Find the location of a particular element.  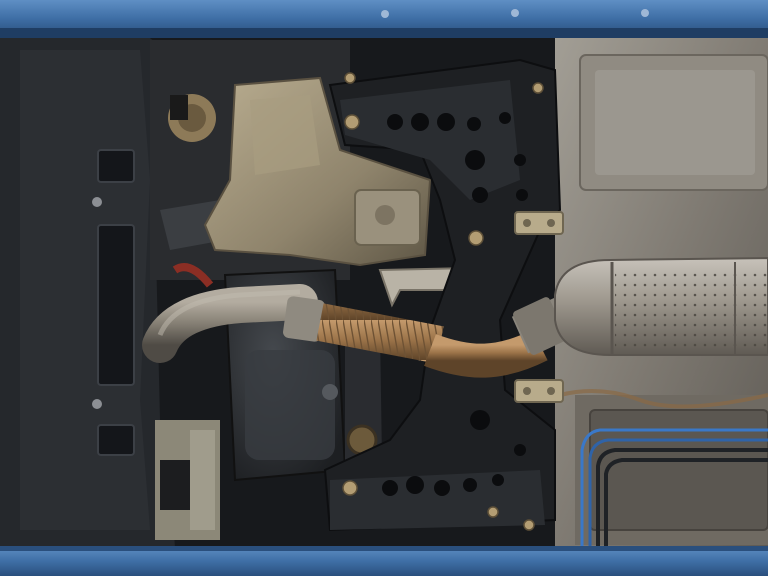

top-lift-frame is located at coordinates (384, 19).